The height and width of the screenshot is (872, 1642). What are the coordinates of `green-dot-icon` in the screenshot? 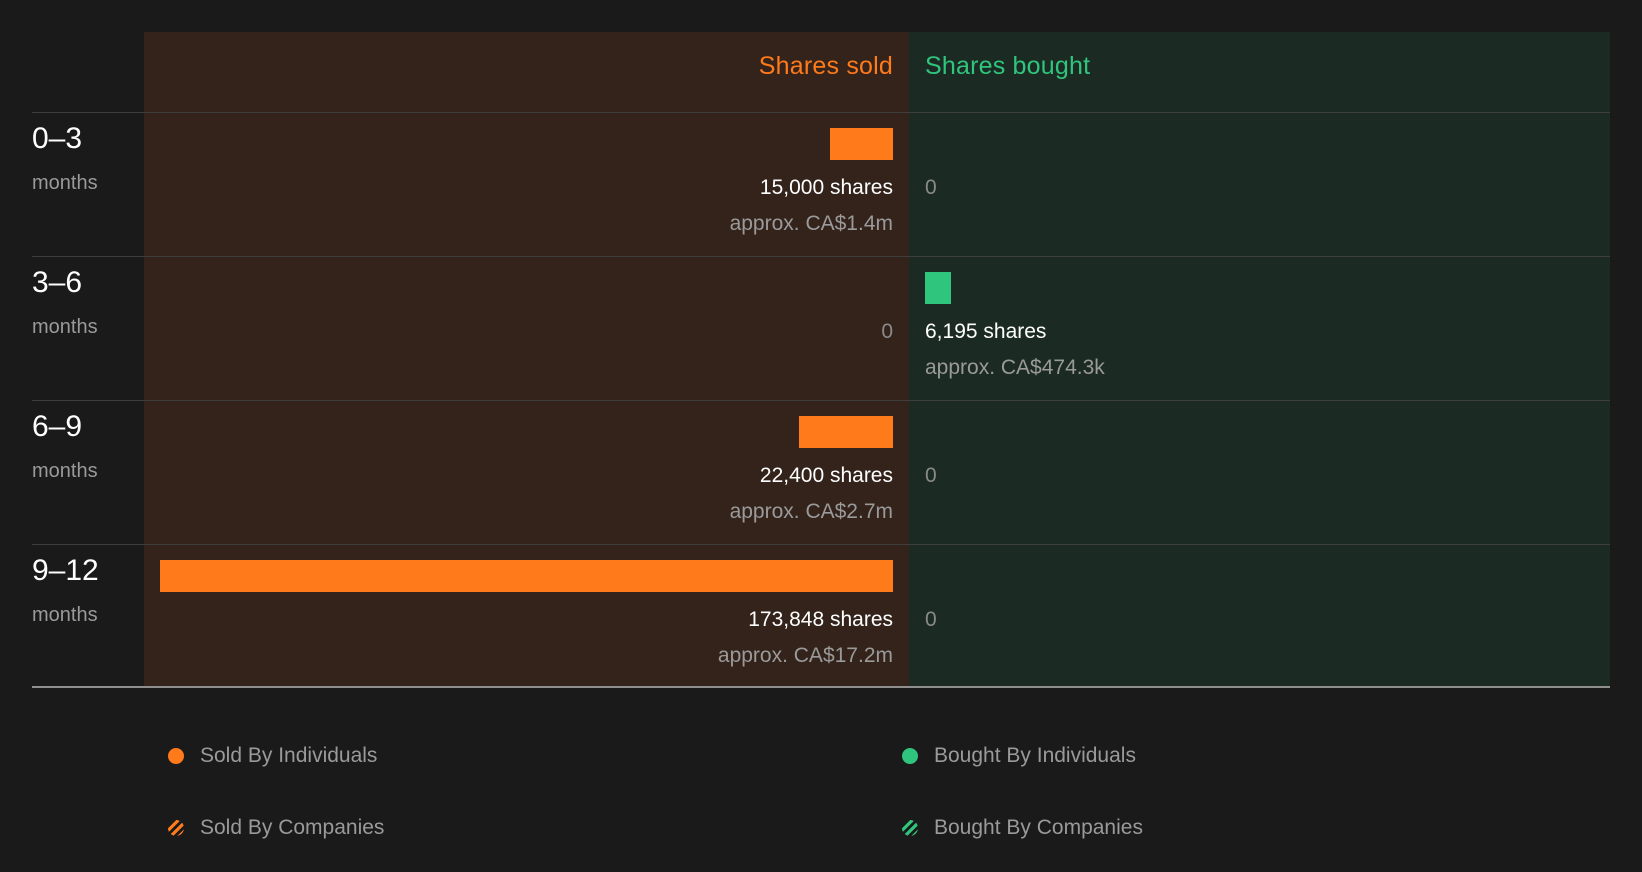 It's located at (910, 756).